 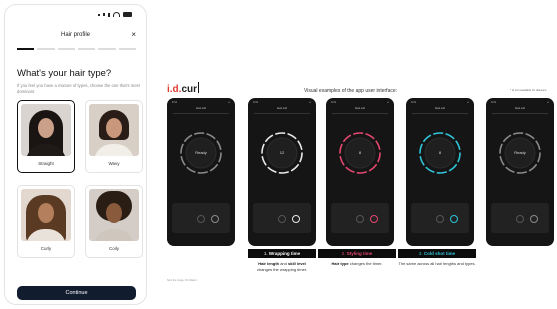 I want to click on app-screen-3: 9:41 ▪▪ Auto curl 8, so click(x=360, y=172).